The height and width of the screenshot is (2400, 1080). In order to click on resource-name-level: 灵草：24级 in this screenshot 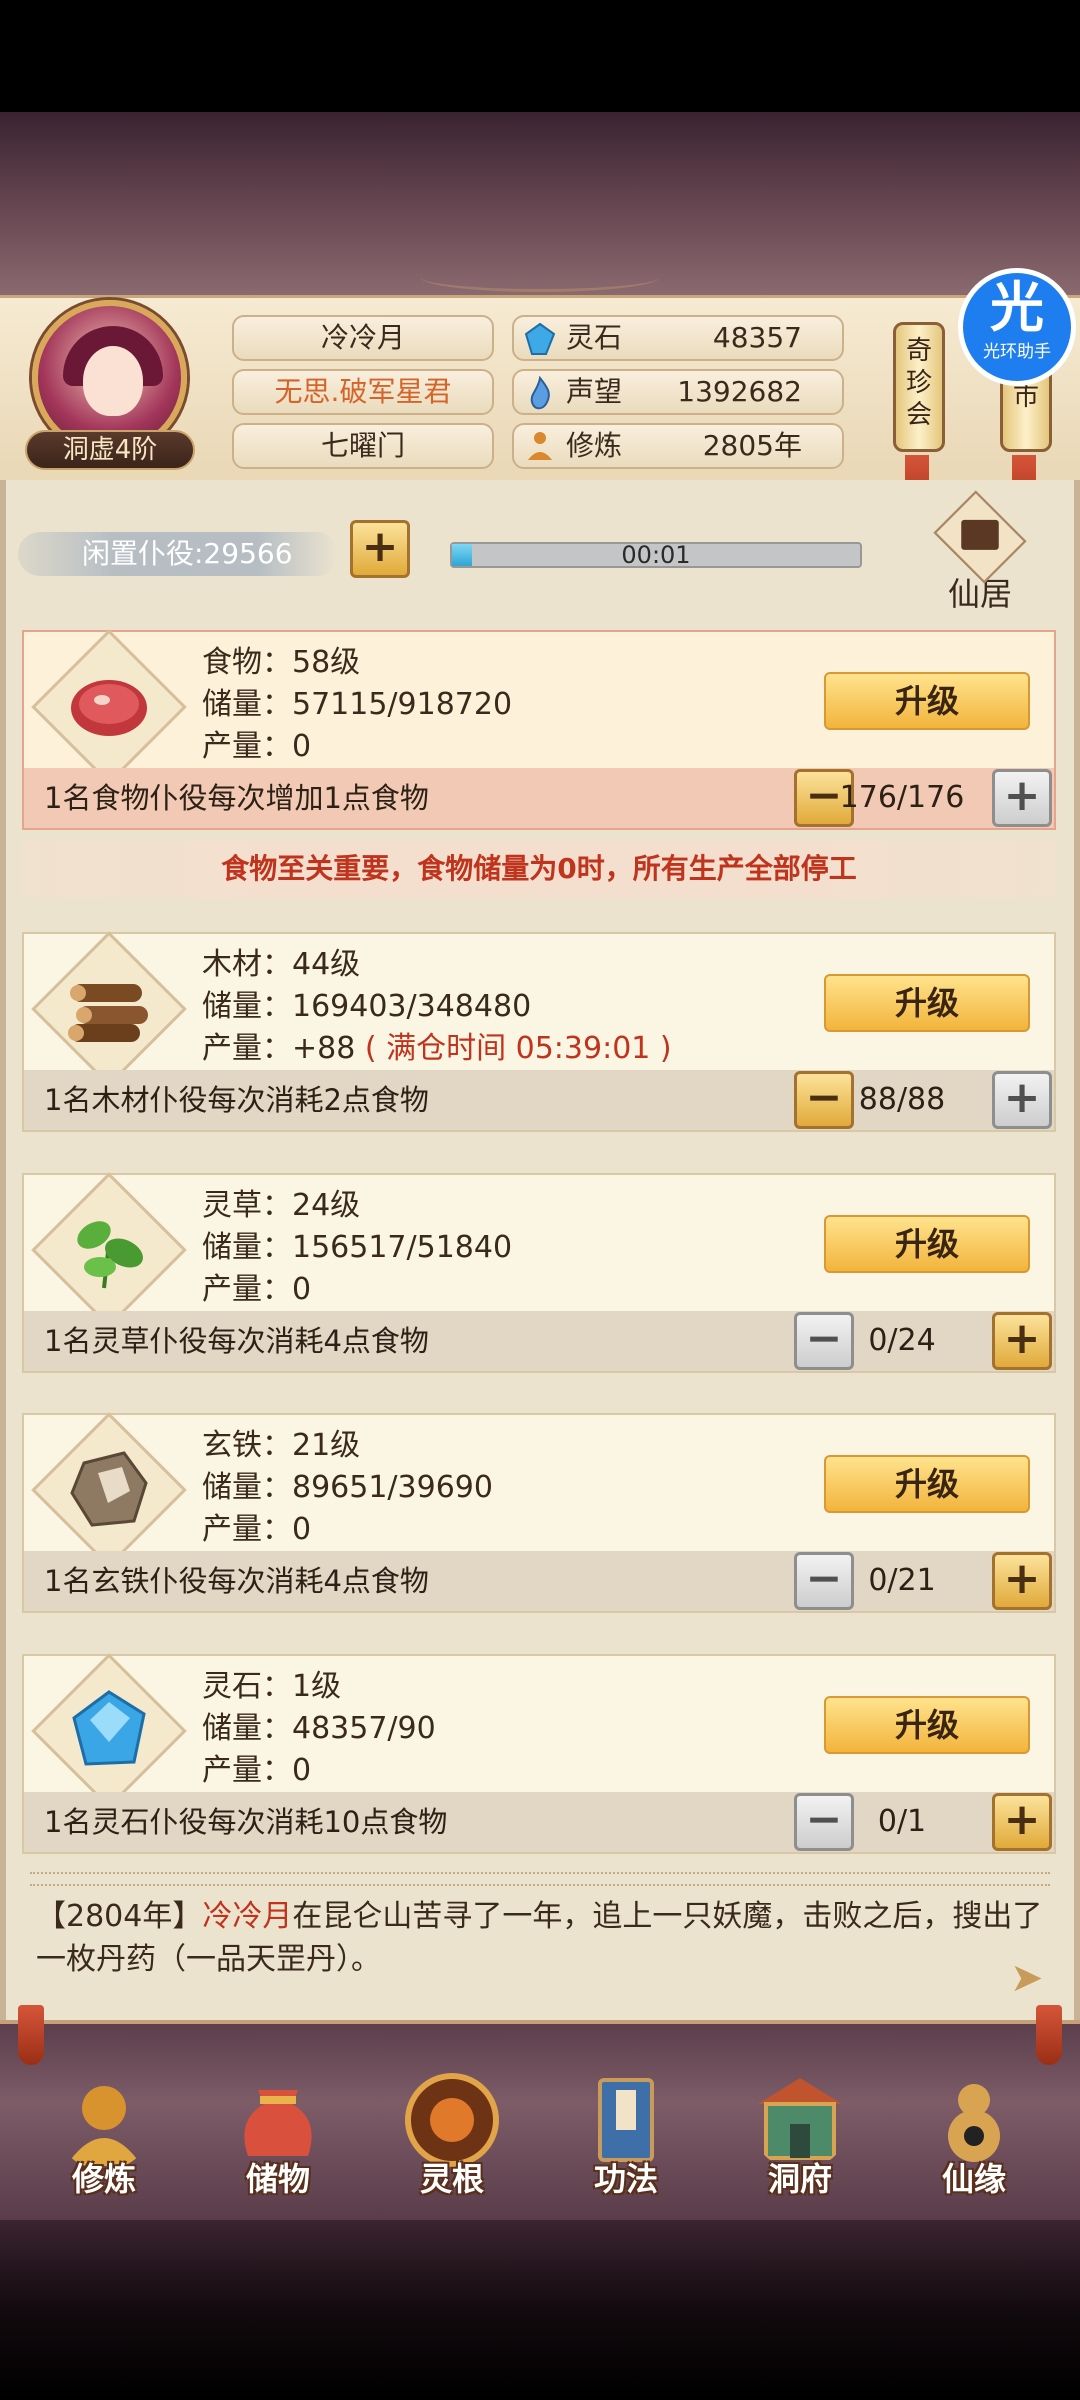, I will do `click(281, 1205)`.